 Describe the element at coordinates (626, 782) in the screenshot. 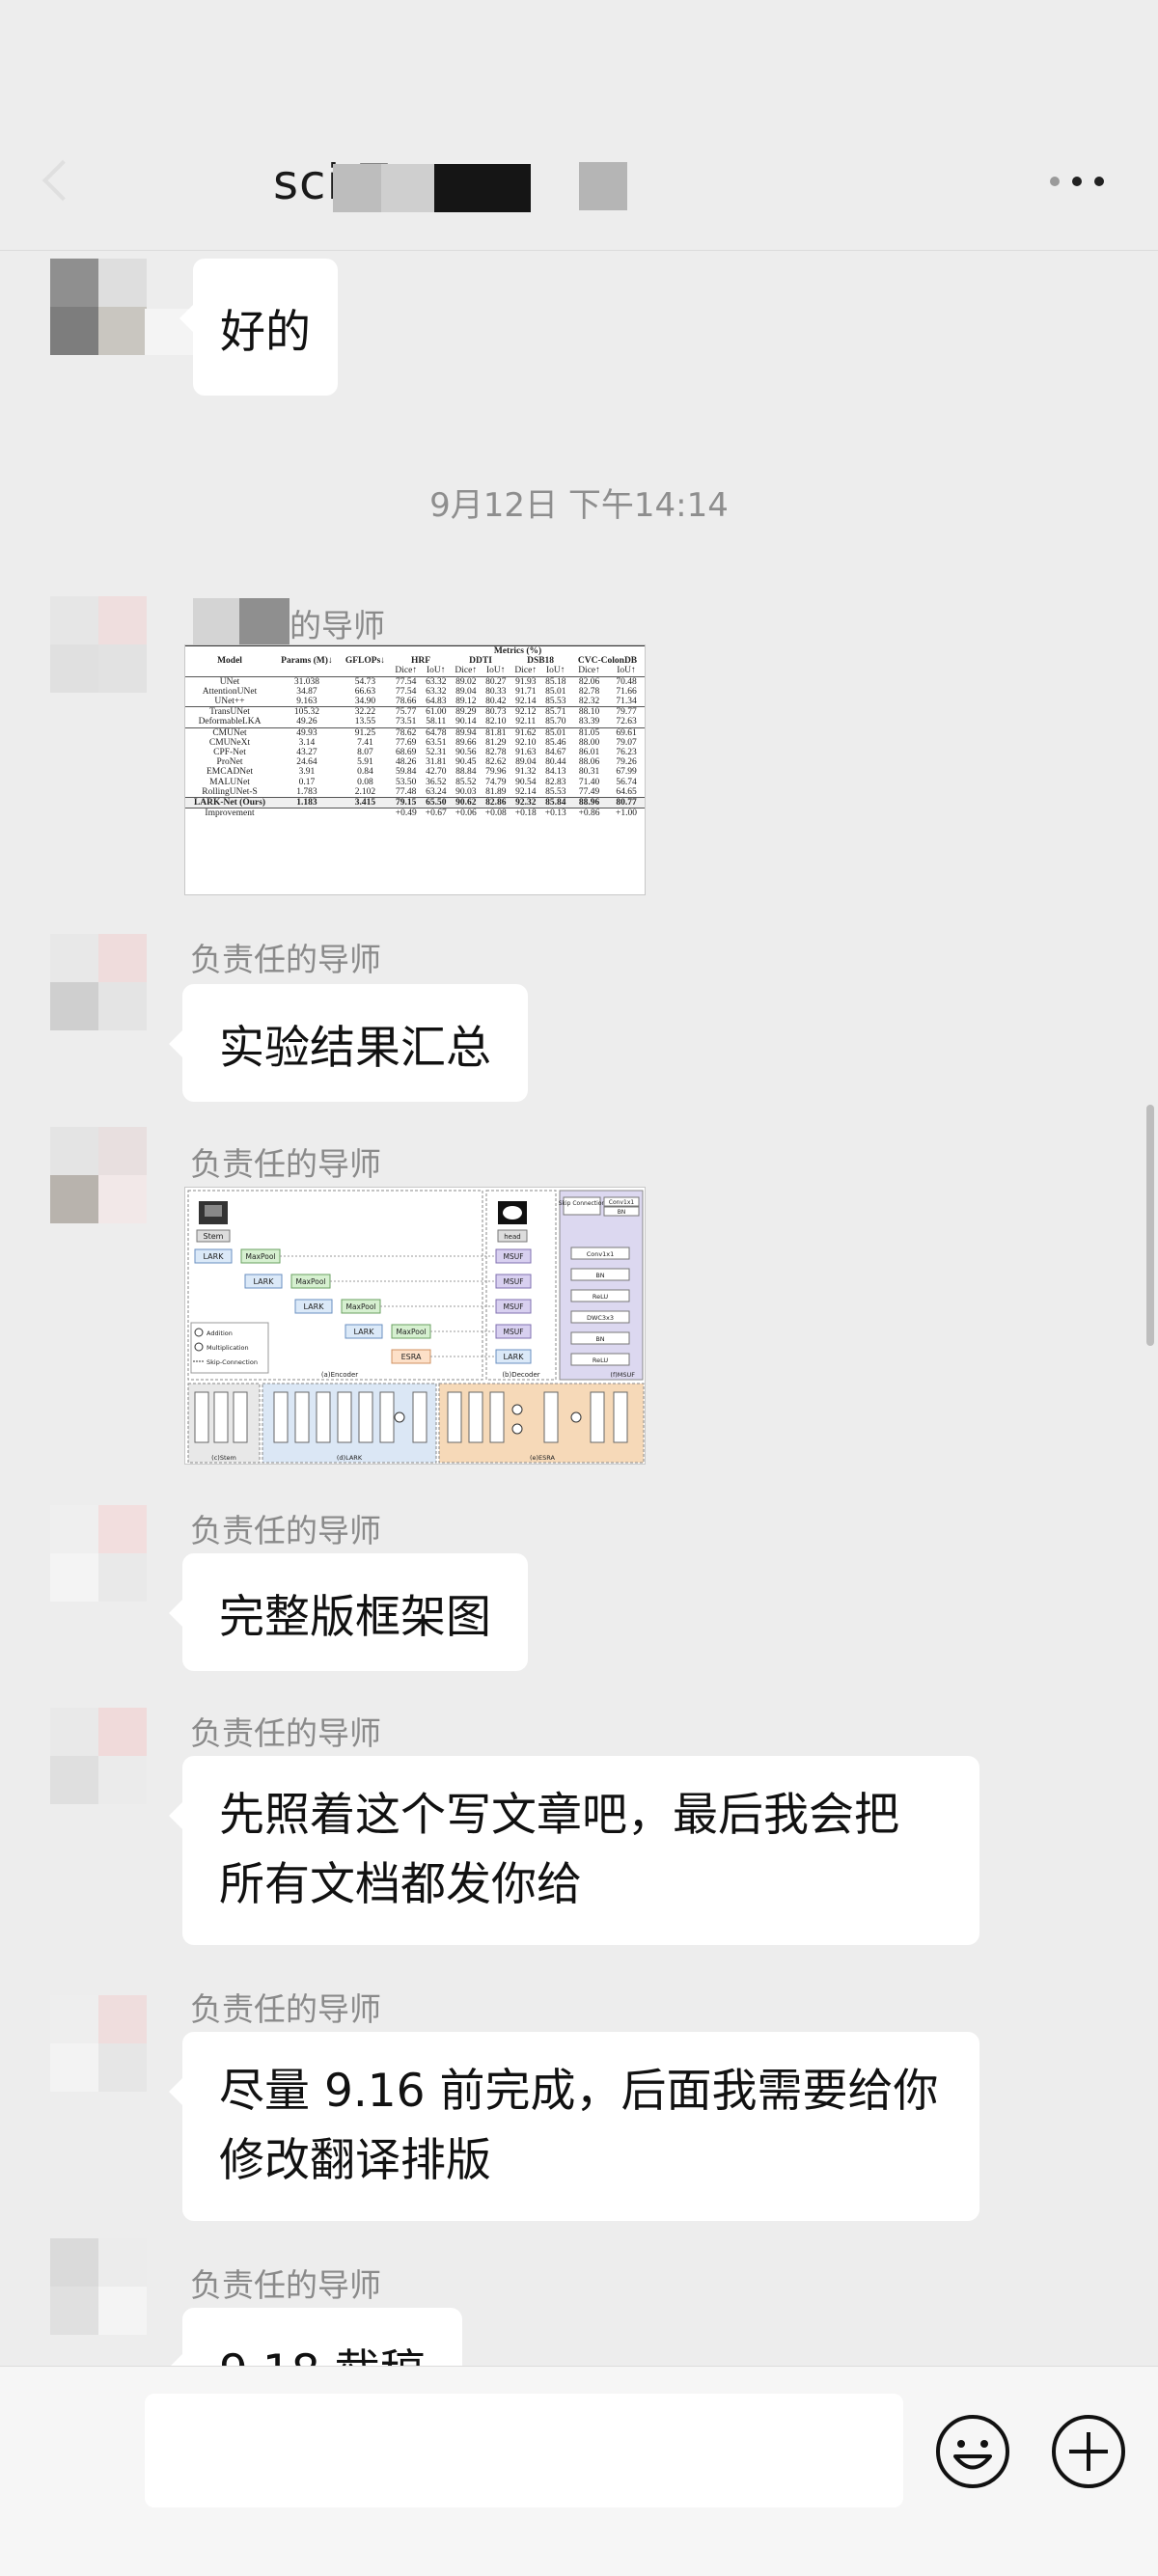

I see `table-cell: 56.74` at that location.